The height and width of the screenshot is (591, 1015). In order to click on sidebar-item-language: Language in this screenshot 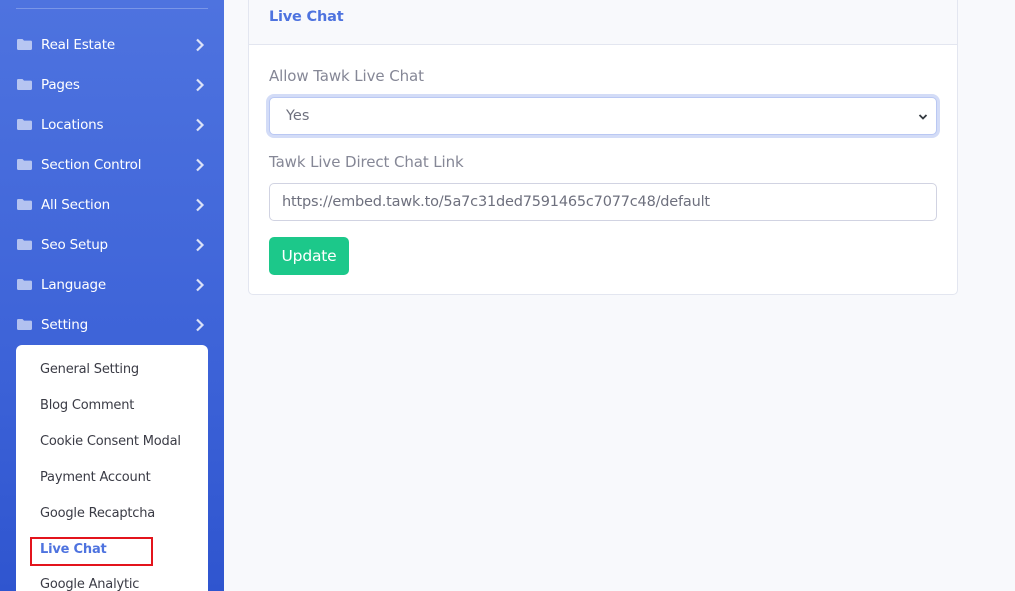, I will do `click(112, 285)`.